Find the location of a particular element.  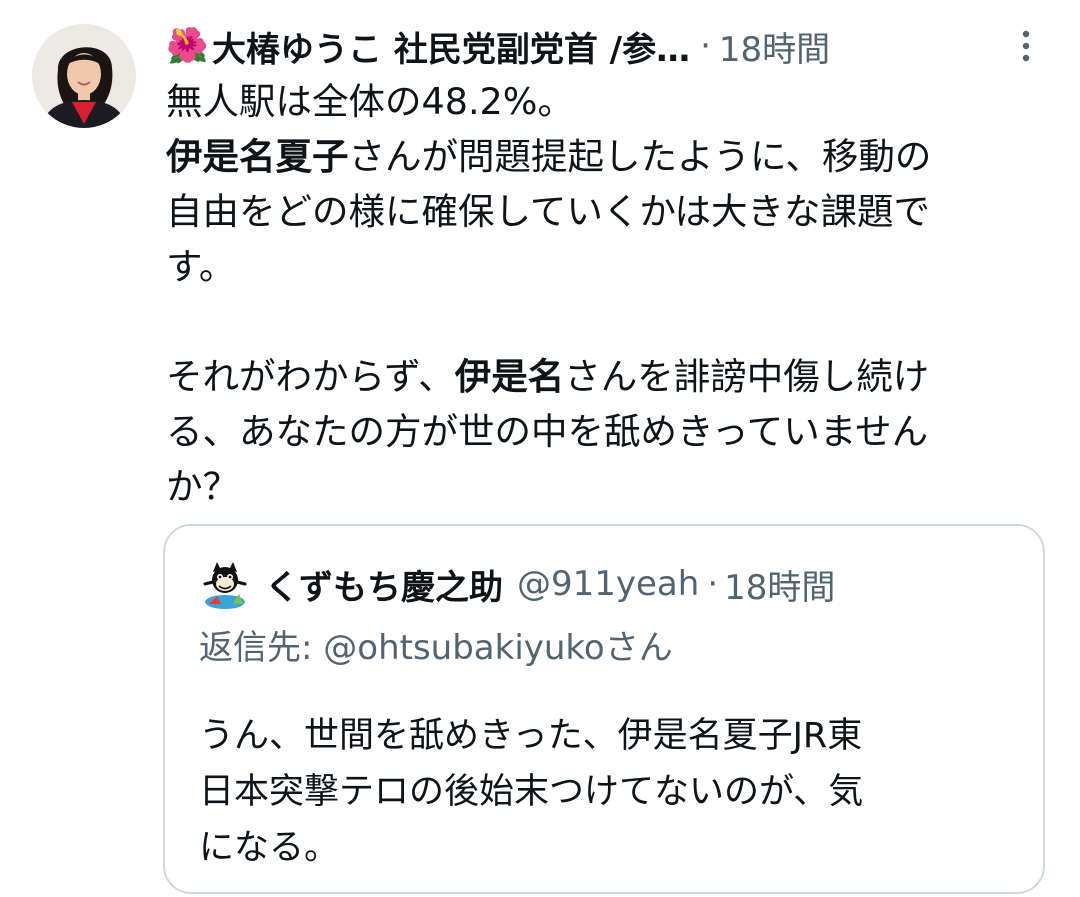

body-line: 日本突撃テロの後始末つけてないのが、気 is located at coordinates (531, 792).